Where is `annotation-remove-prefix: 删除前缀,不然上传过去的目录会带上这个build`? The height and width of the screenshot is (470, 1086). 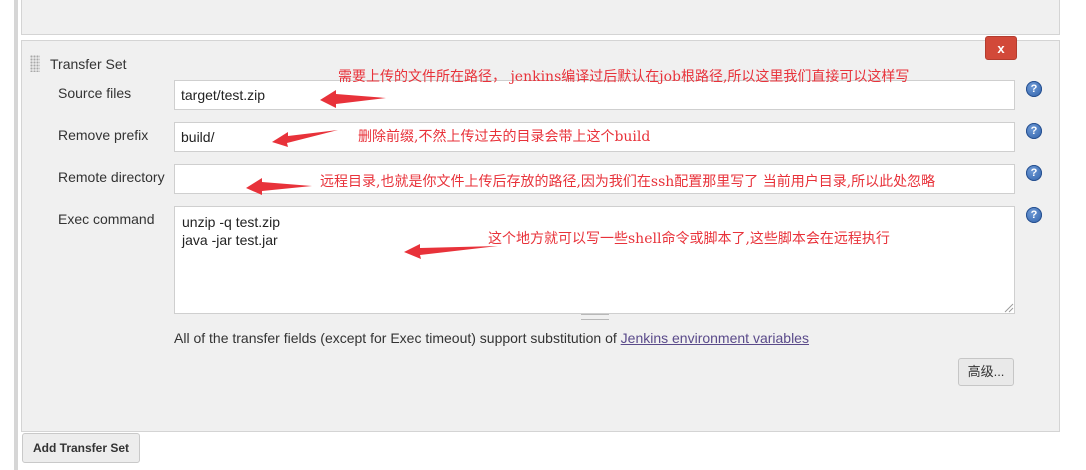
annotation-remove-prefix: 删除前缀,不然上传过去的目录会带上这个build is located at coordinates (504, 137).